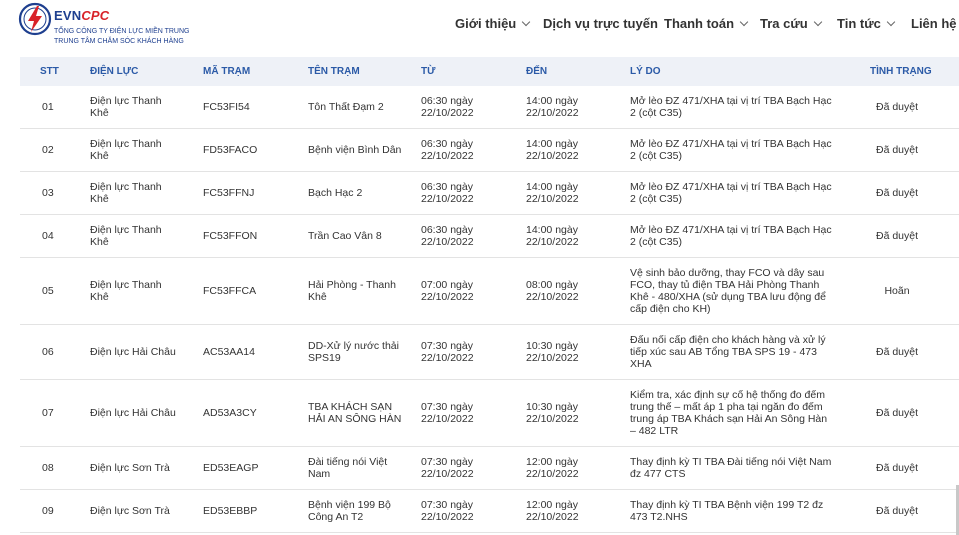 This screenshot has height=535, width=959. What do you see at coordinates (897, 291) in the screenshot?
I see `cell-tinh-trang: Hoãn` at bounding box center [897, 291].